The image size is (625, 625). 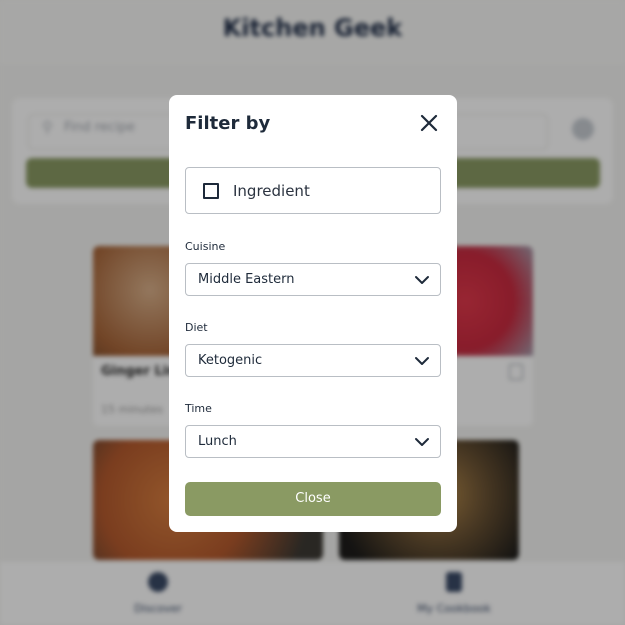 I want to click on dialog-title: Filter by, so click(x=228, y=123).